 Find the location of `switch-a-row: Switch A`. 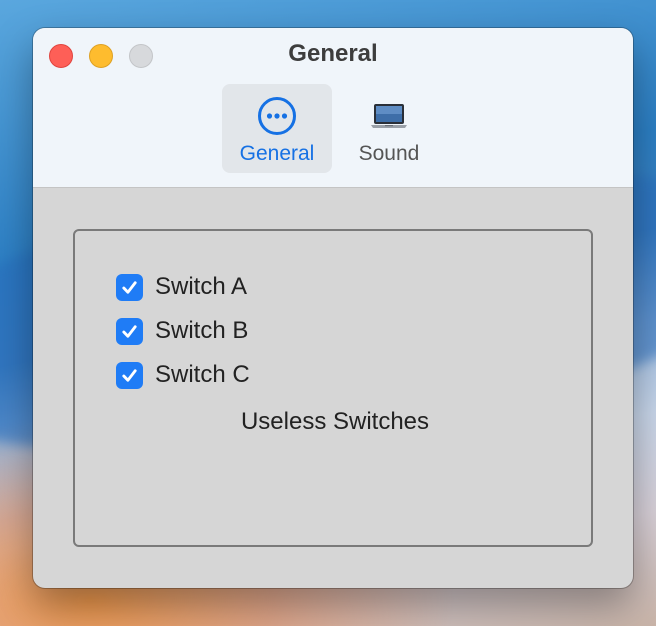

switch-a-row: Switch A is located at coordinates (181, 287).